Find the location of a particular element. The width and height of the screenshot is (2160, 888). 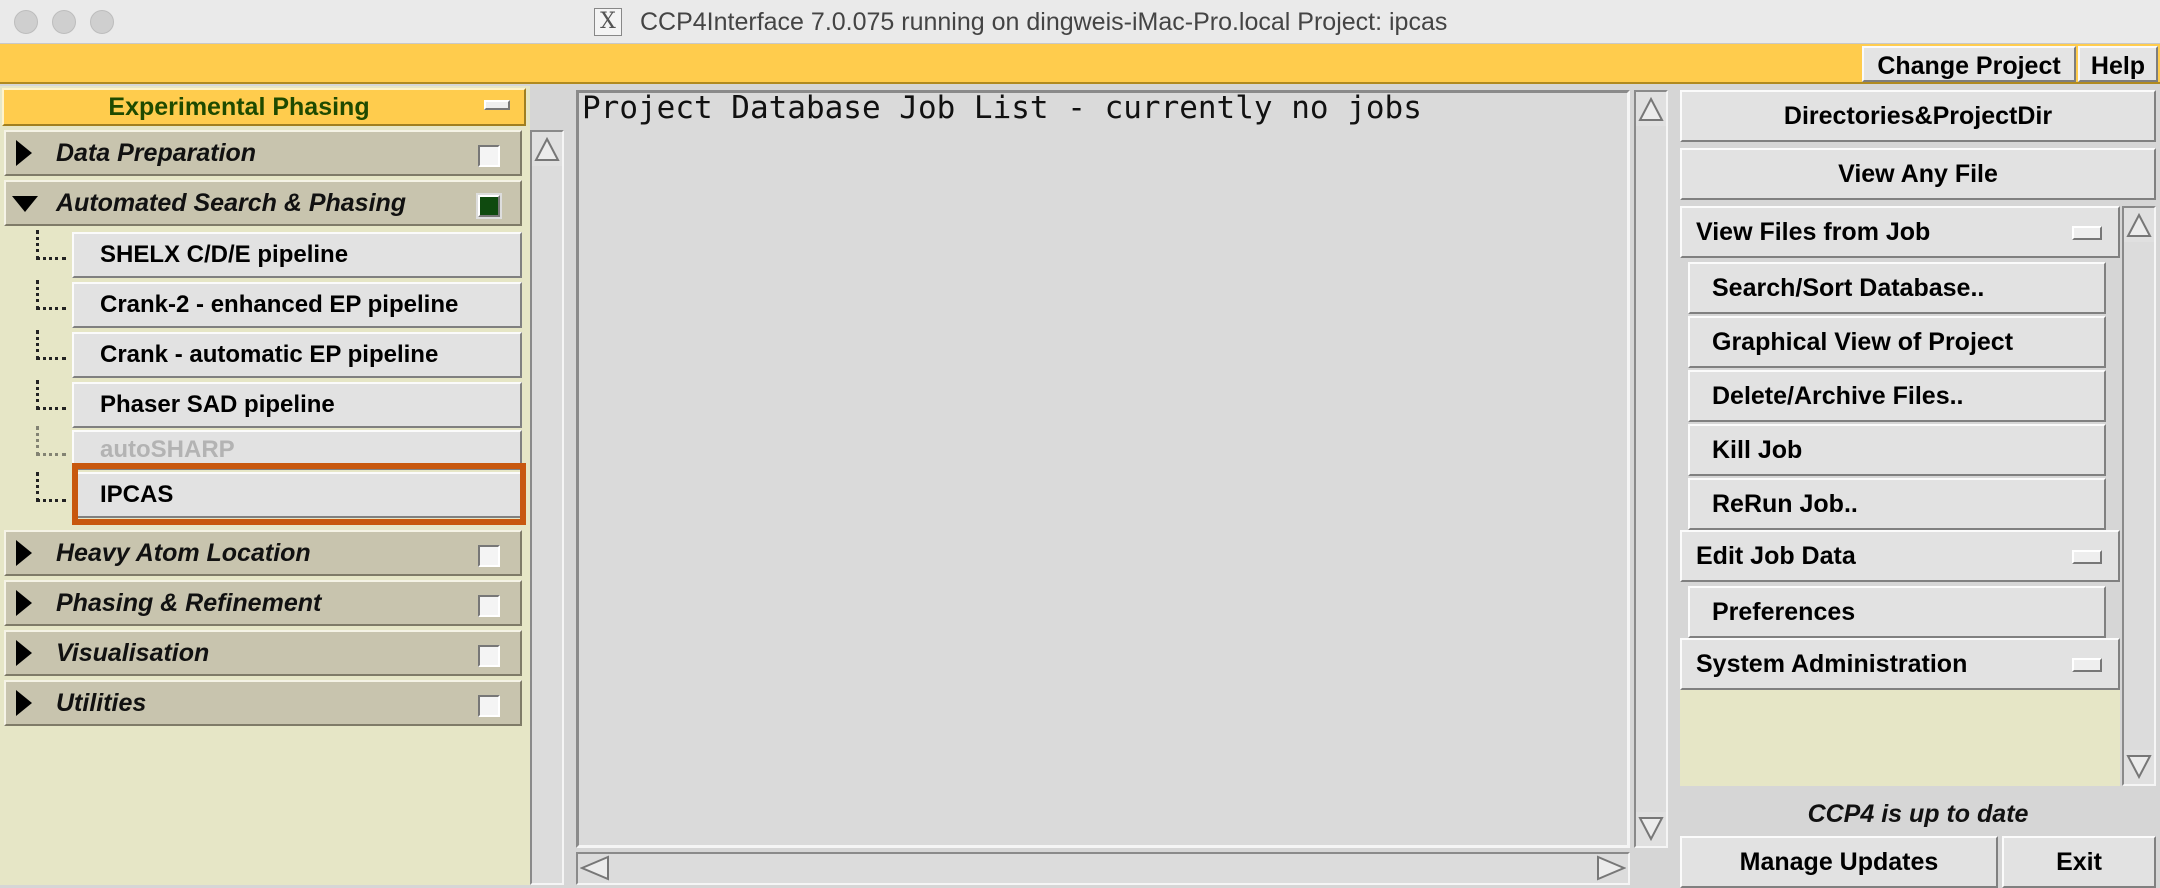

directories-projectdir-button: Directories&ProjectDir is located at coordinates (1918, 116).